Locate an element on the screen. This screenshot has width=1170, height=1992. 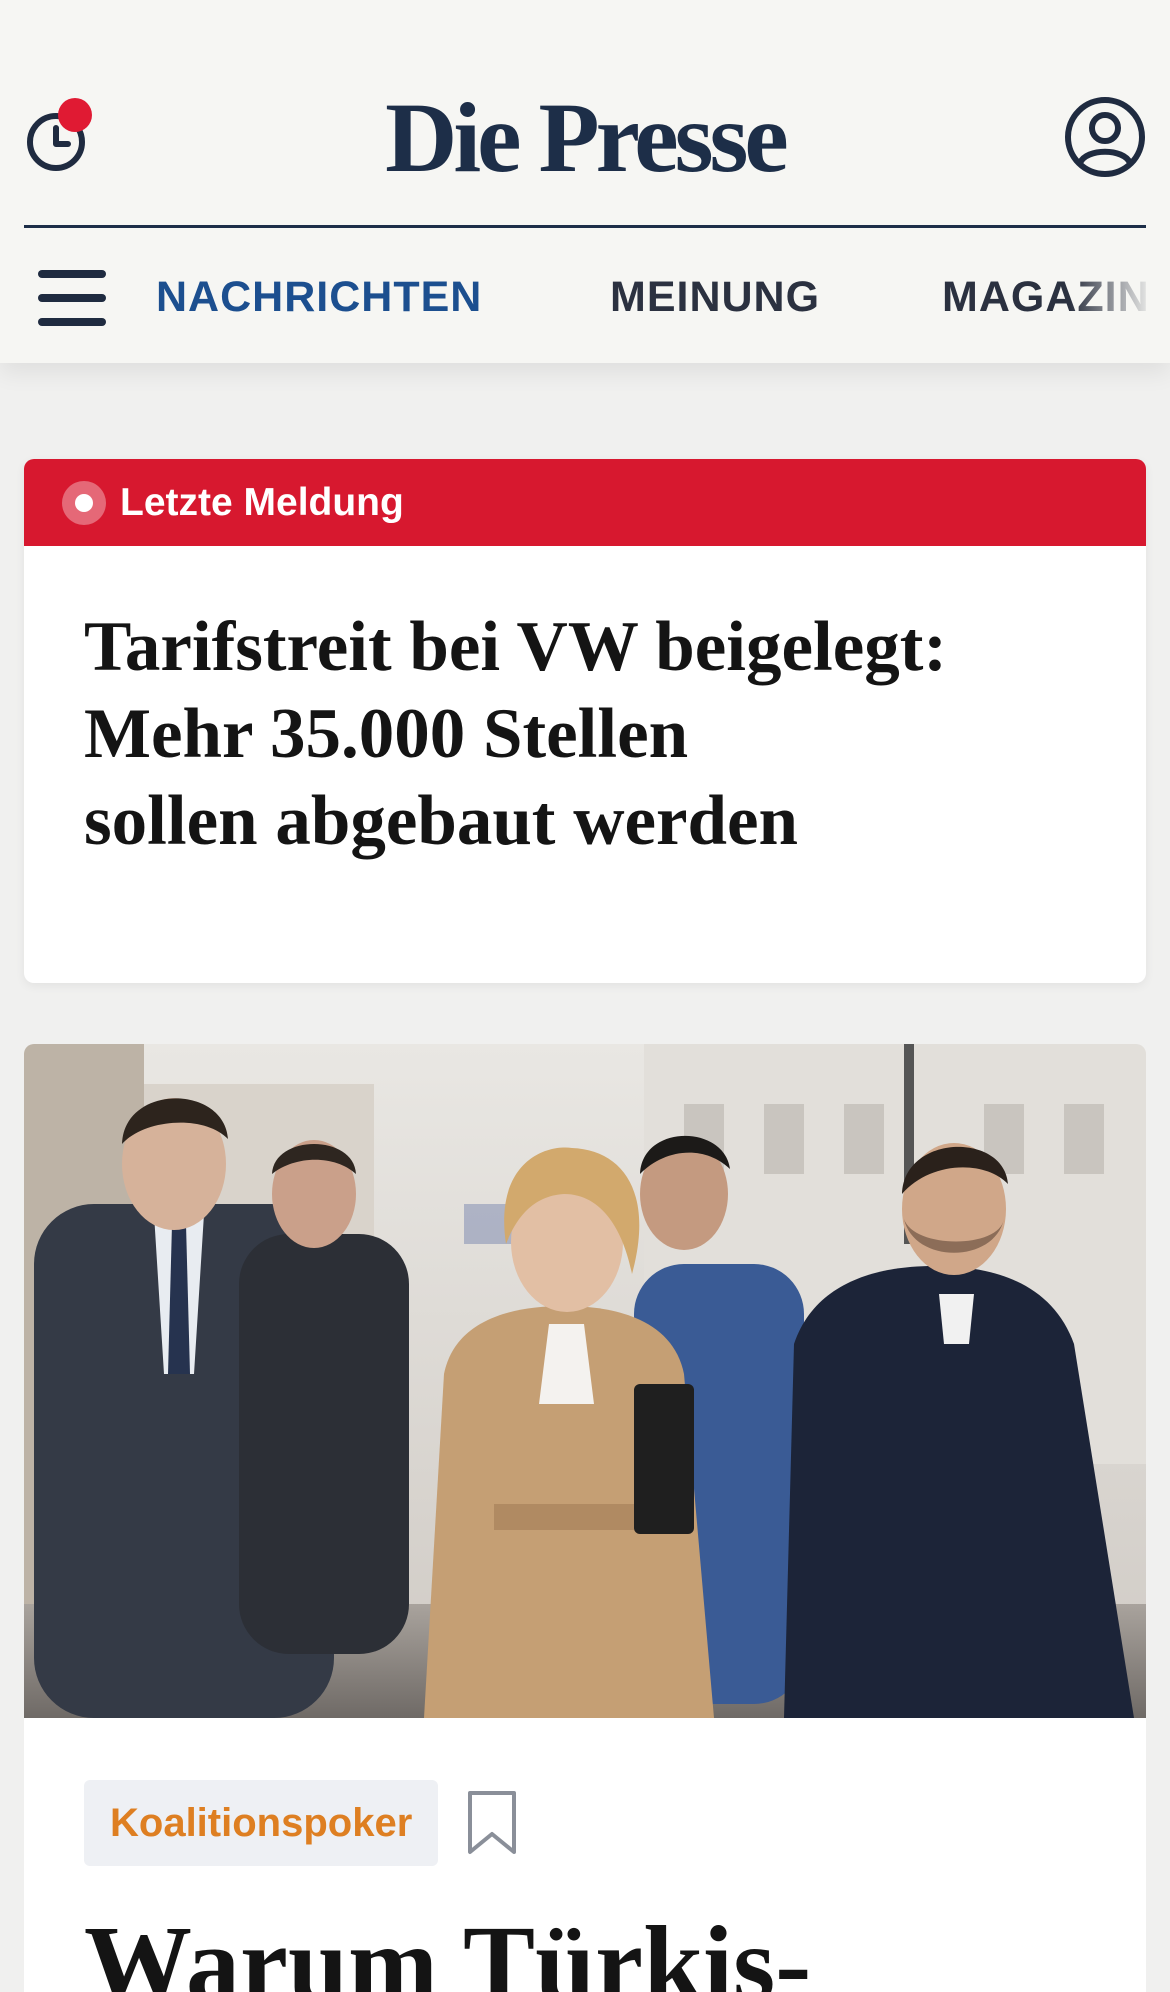
user-circle-icon is located at coordinates (1105, 137).